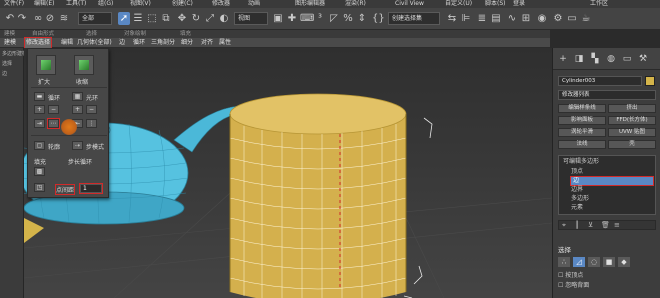 Image resolution: width=660 pixels, height=298 pixels. Describe the element at coordinates (612, 181) in the screenshot. I see `stack-item-edge: 边` at that location.